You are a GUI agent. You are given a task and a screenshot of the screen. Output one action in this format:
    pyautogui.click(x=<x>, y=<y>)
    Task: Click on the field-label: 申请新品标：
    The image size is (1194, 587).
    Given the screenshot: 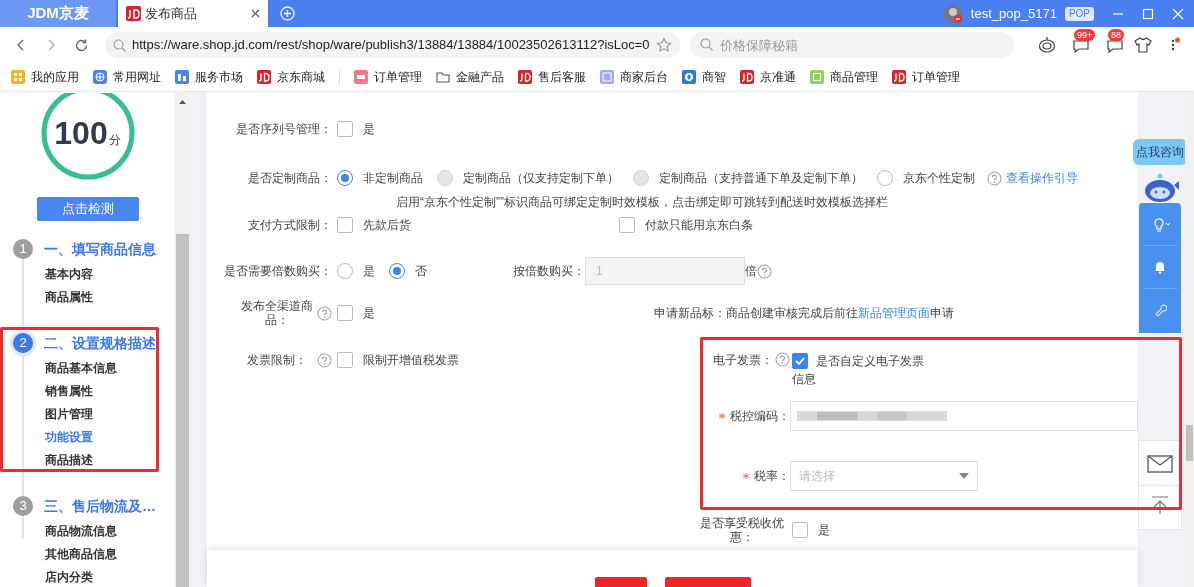 What is the action you would take?
    pyautogui.click(x=690, y=313)
    